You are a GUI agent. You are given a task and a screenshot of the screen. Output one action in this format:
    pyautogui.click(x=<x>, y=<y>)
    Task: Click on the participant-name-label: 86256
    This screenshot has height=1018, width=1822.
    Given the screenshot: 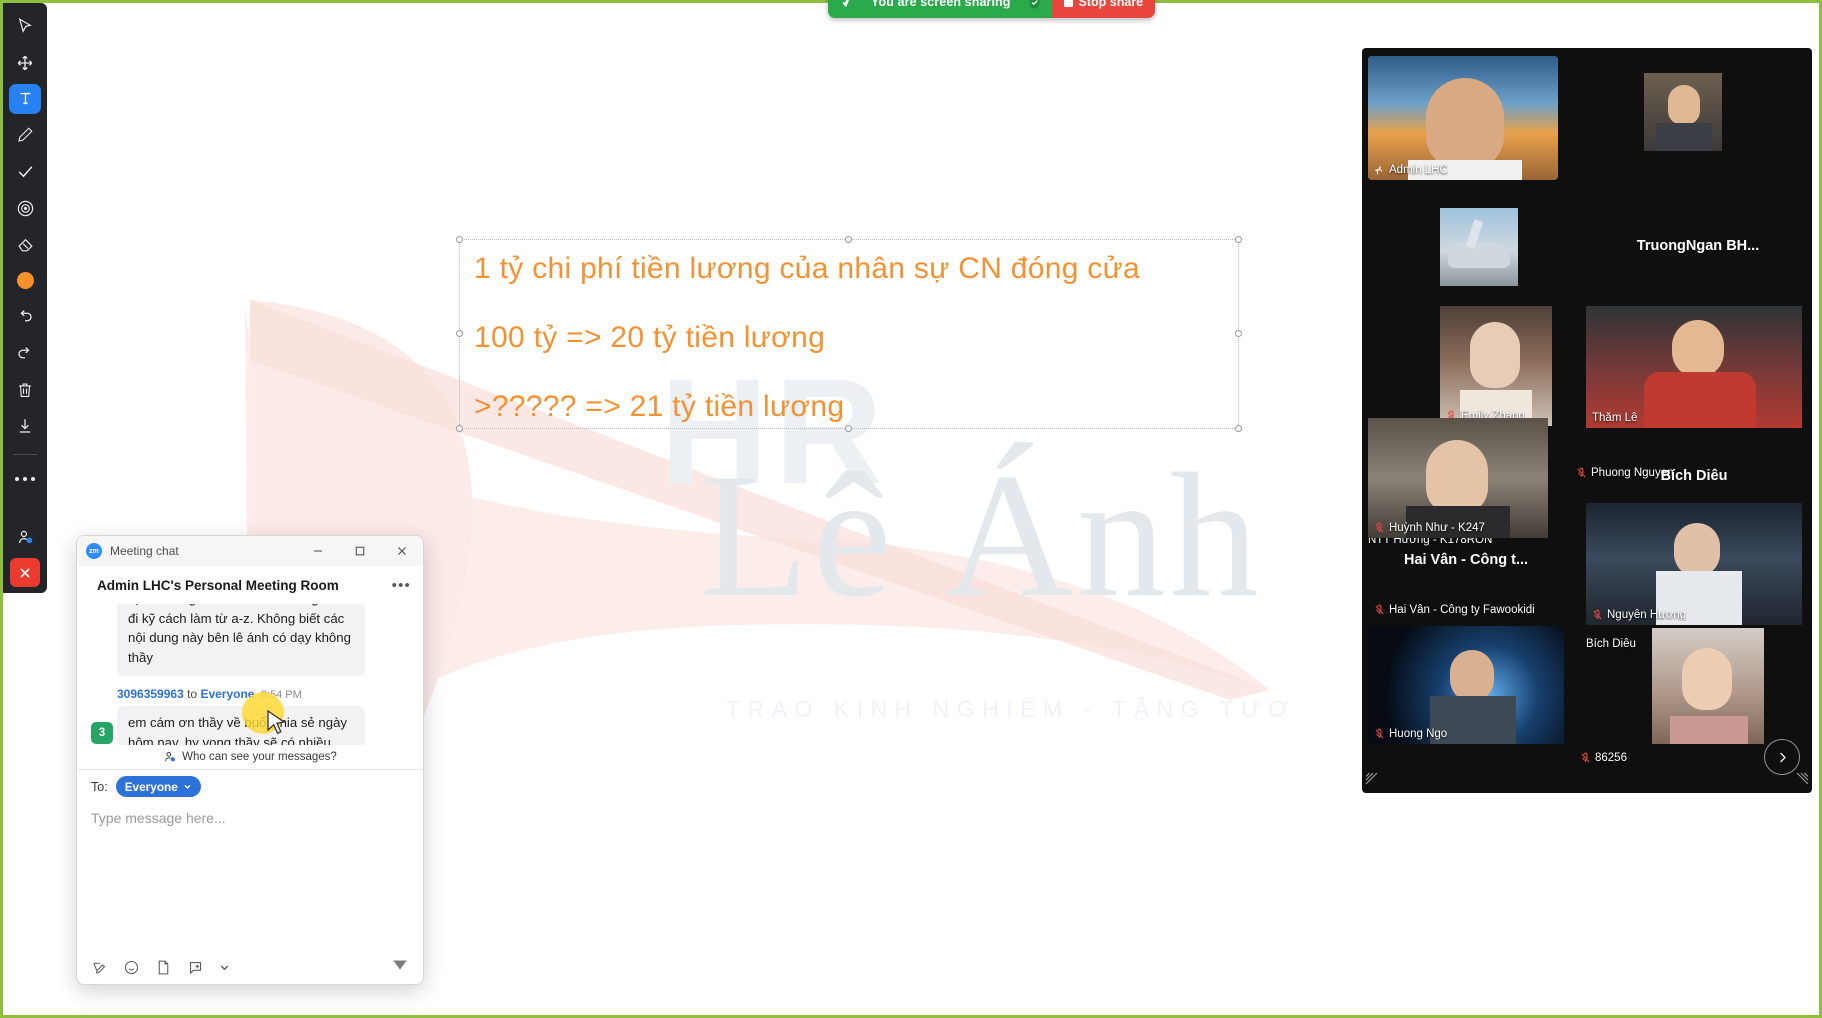 What is the action you would take?
    pyautogui.click(x=1603, y=757)
    